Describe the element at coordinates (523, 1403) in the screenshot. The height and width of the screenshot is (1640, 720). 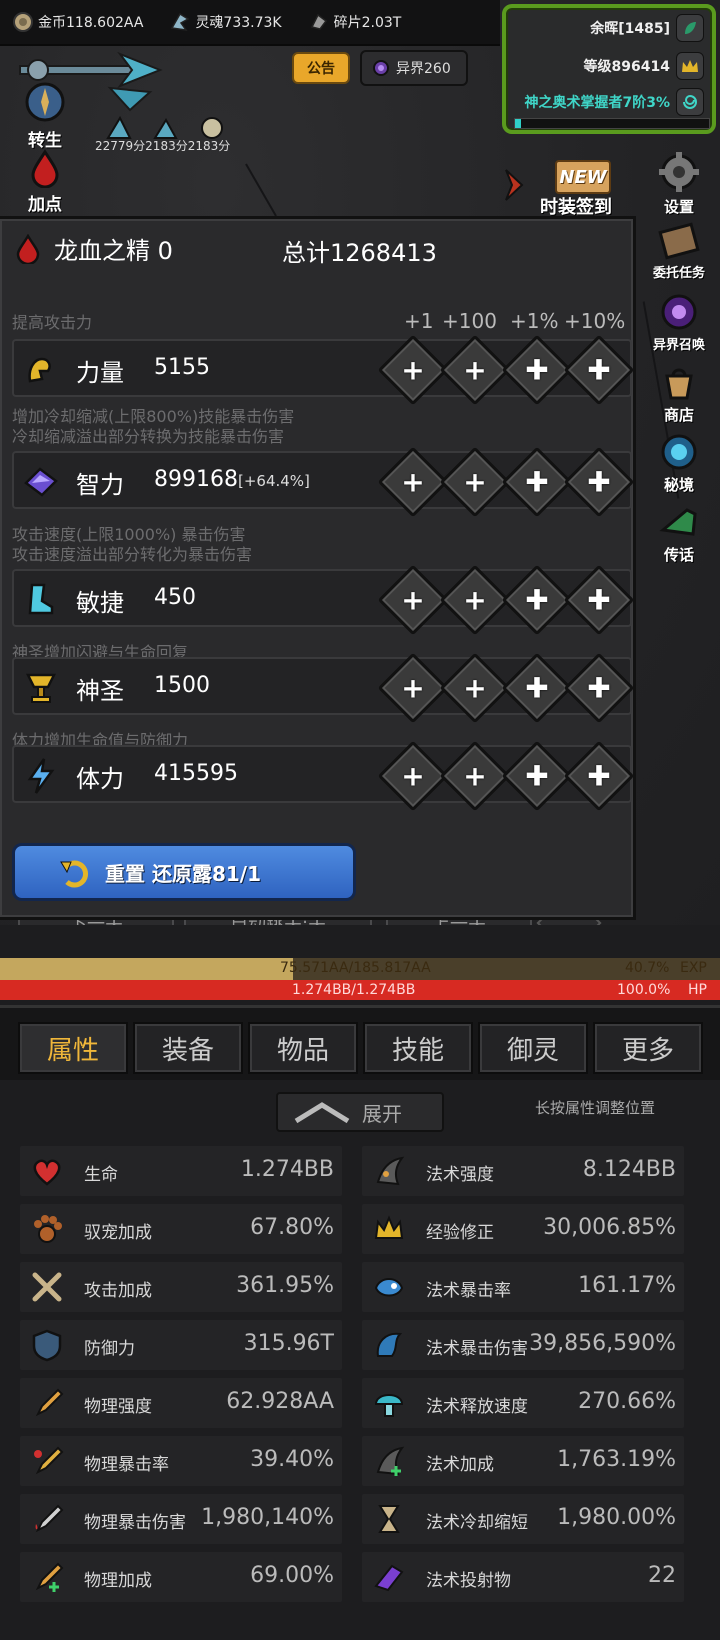
I see `attribute-row: 法术释放速度 270.66%` at that location.